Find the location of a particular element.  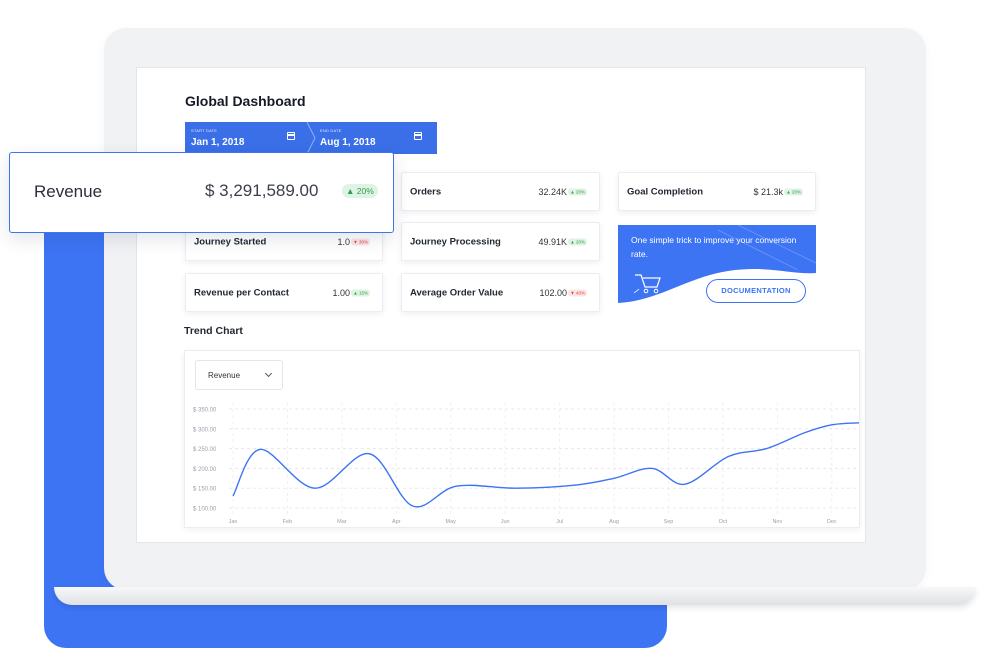

x-tick-label: Jul is located at coordinates (559, 522).